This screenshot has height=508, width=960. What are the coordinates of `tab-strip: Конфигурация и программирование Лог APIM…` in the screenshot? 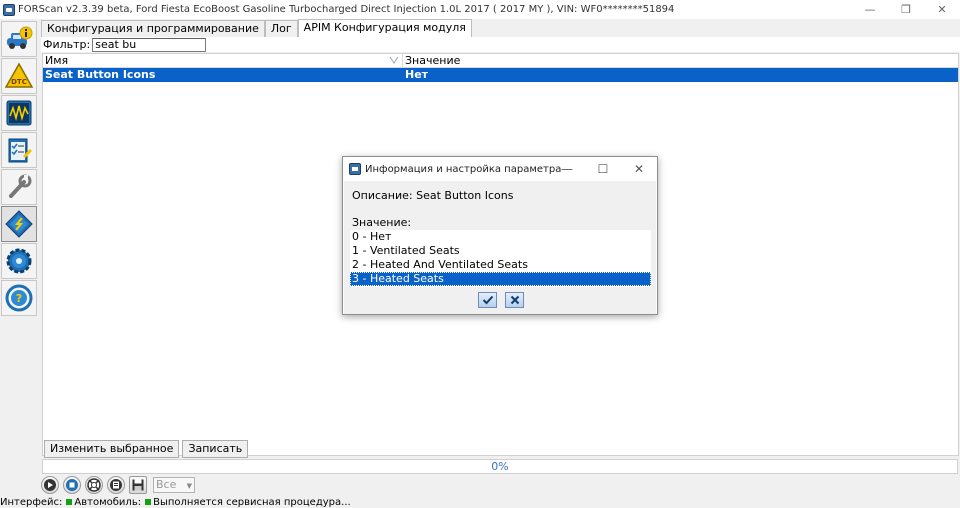 It's located at (256, 28).